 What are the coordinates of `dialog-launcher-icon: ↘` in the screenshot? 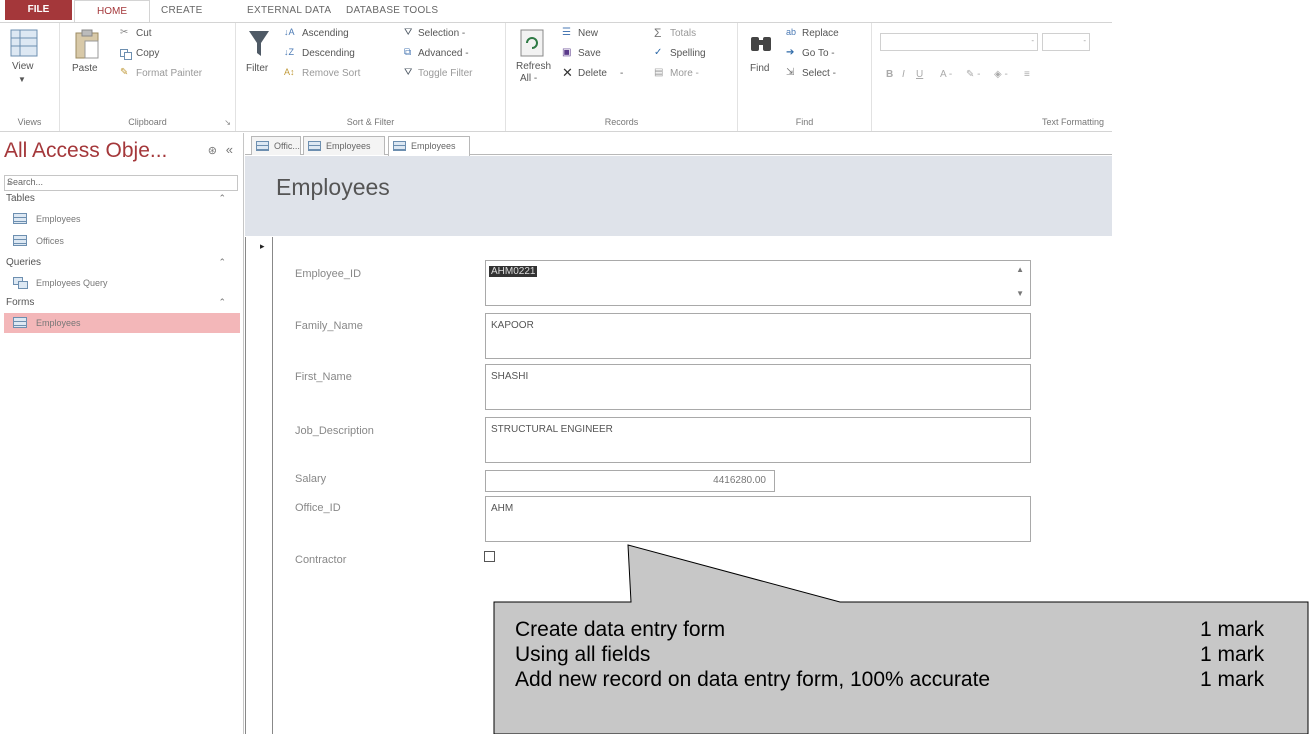 It's located at (227, 122).